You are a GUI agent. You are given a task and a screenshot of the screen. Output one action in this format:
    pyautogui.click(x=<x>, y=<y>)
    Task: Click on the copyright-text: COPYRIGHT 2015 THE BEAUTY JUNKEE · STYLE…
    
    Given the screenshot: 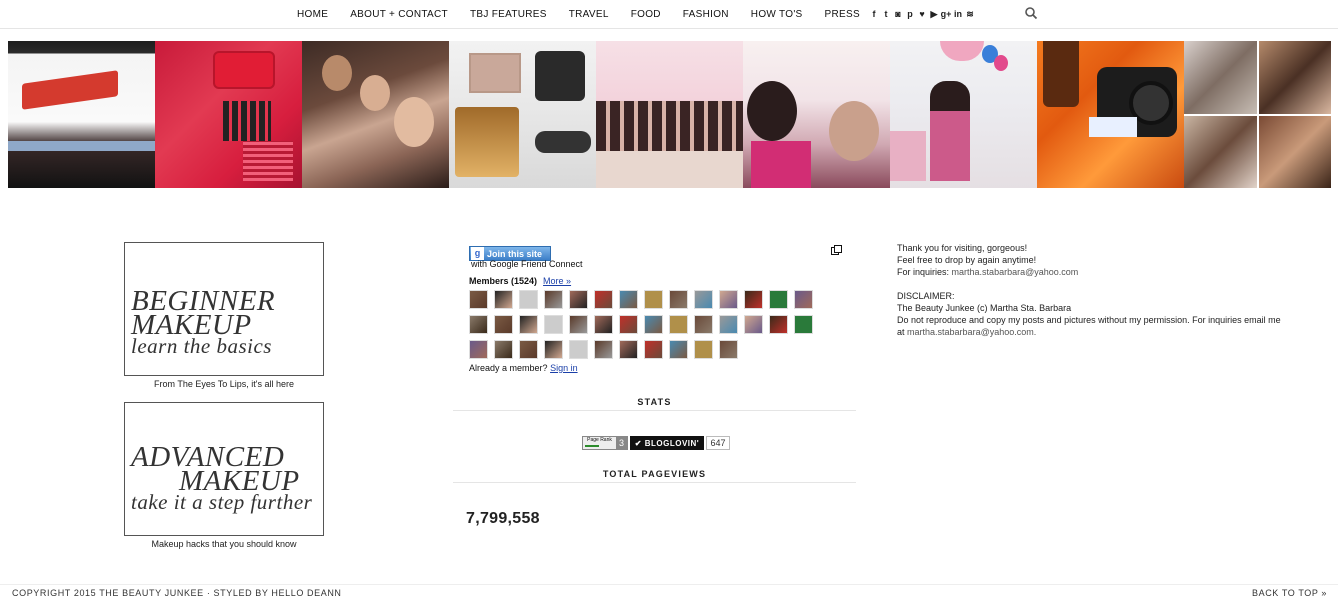 What is the action you would take?
    pyautogui.click(x=177, y=593)
    